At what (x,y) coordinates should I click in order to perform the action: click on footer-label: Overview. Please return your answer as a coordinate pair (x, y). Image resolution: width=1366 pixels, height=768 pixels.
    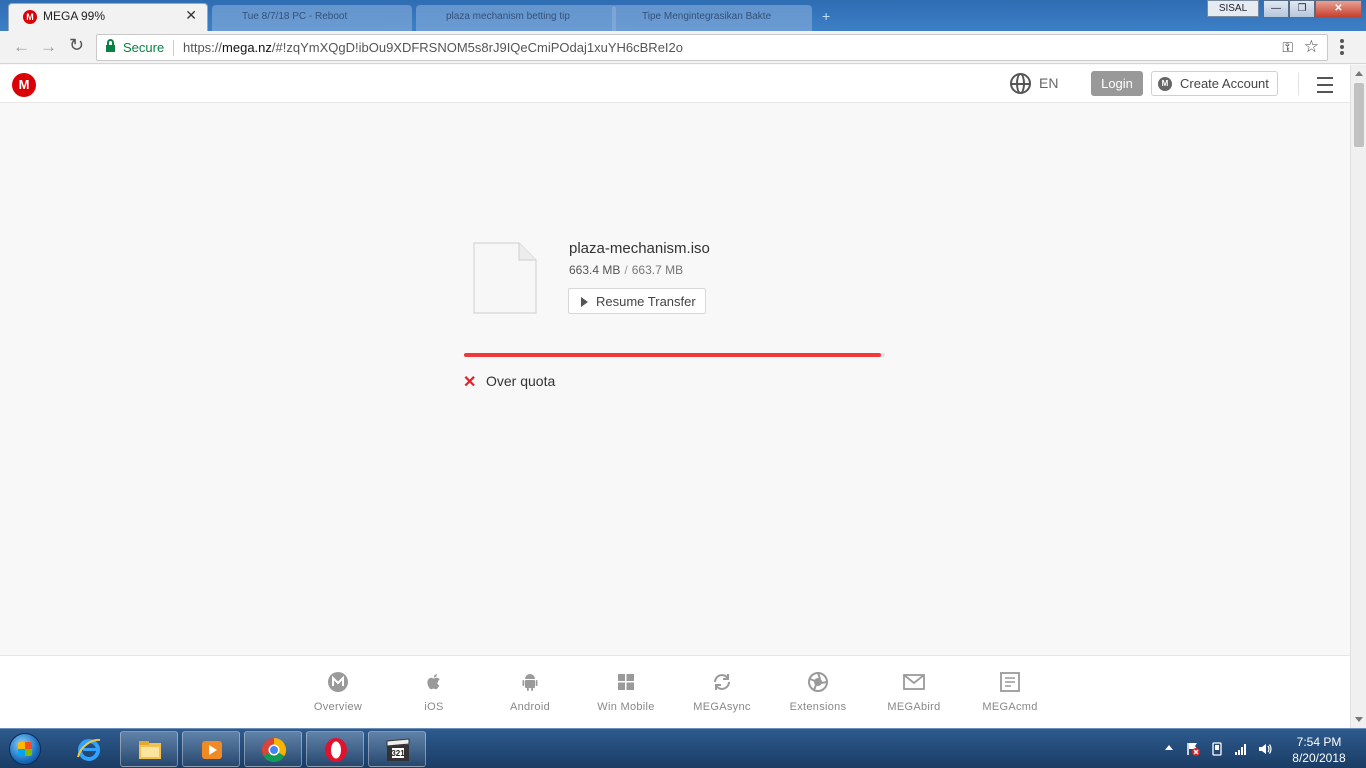
    Looking at the image, I should click on (338, 707).